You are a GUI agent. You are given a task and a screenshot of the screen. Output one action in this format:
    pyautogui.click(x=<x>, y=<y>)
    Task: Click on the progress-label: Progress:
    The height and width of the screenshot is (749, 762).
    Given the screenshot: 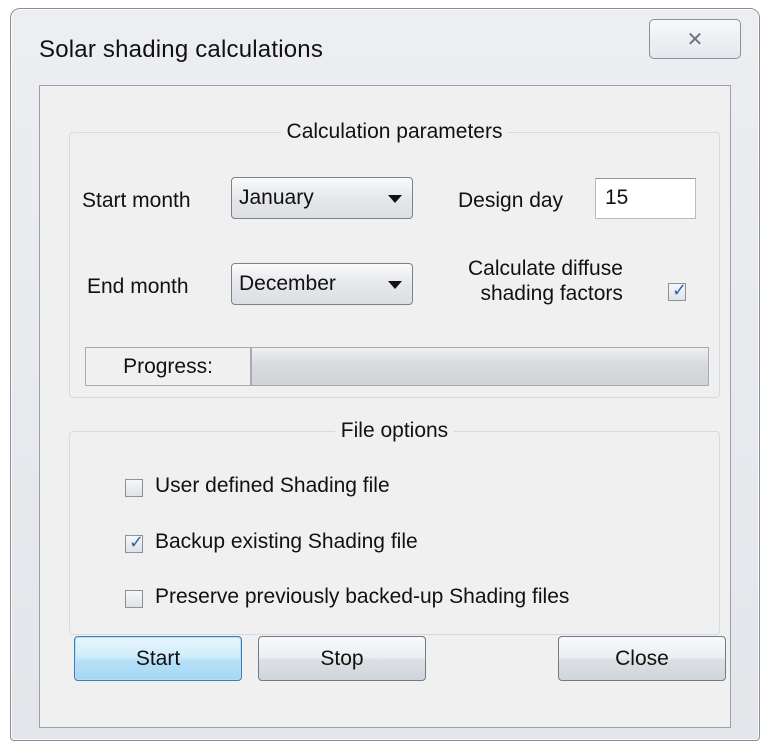 What is the action you would take?
    pyautogui.click(x=168, y=366)
    